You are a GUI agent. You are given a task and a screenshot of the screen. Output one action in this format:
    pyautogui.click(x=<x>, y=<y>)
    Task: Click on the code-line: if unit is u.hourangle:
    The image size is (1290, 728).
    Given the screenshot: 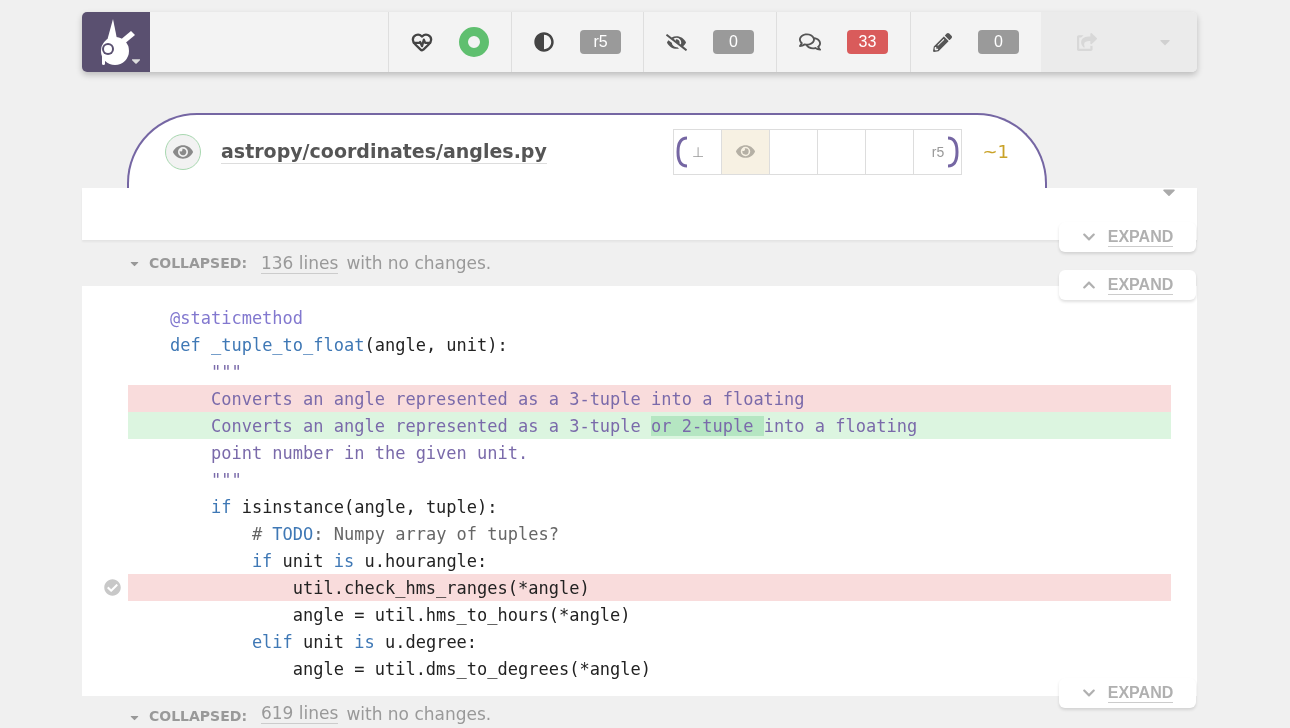 What is the action you would take?
    pyautogui.click(x=369, y=560)
    